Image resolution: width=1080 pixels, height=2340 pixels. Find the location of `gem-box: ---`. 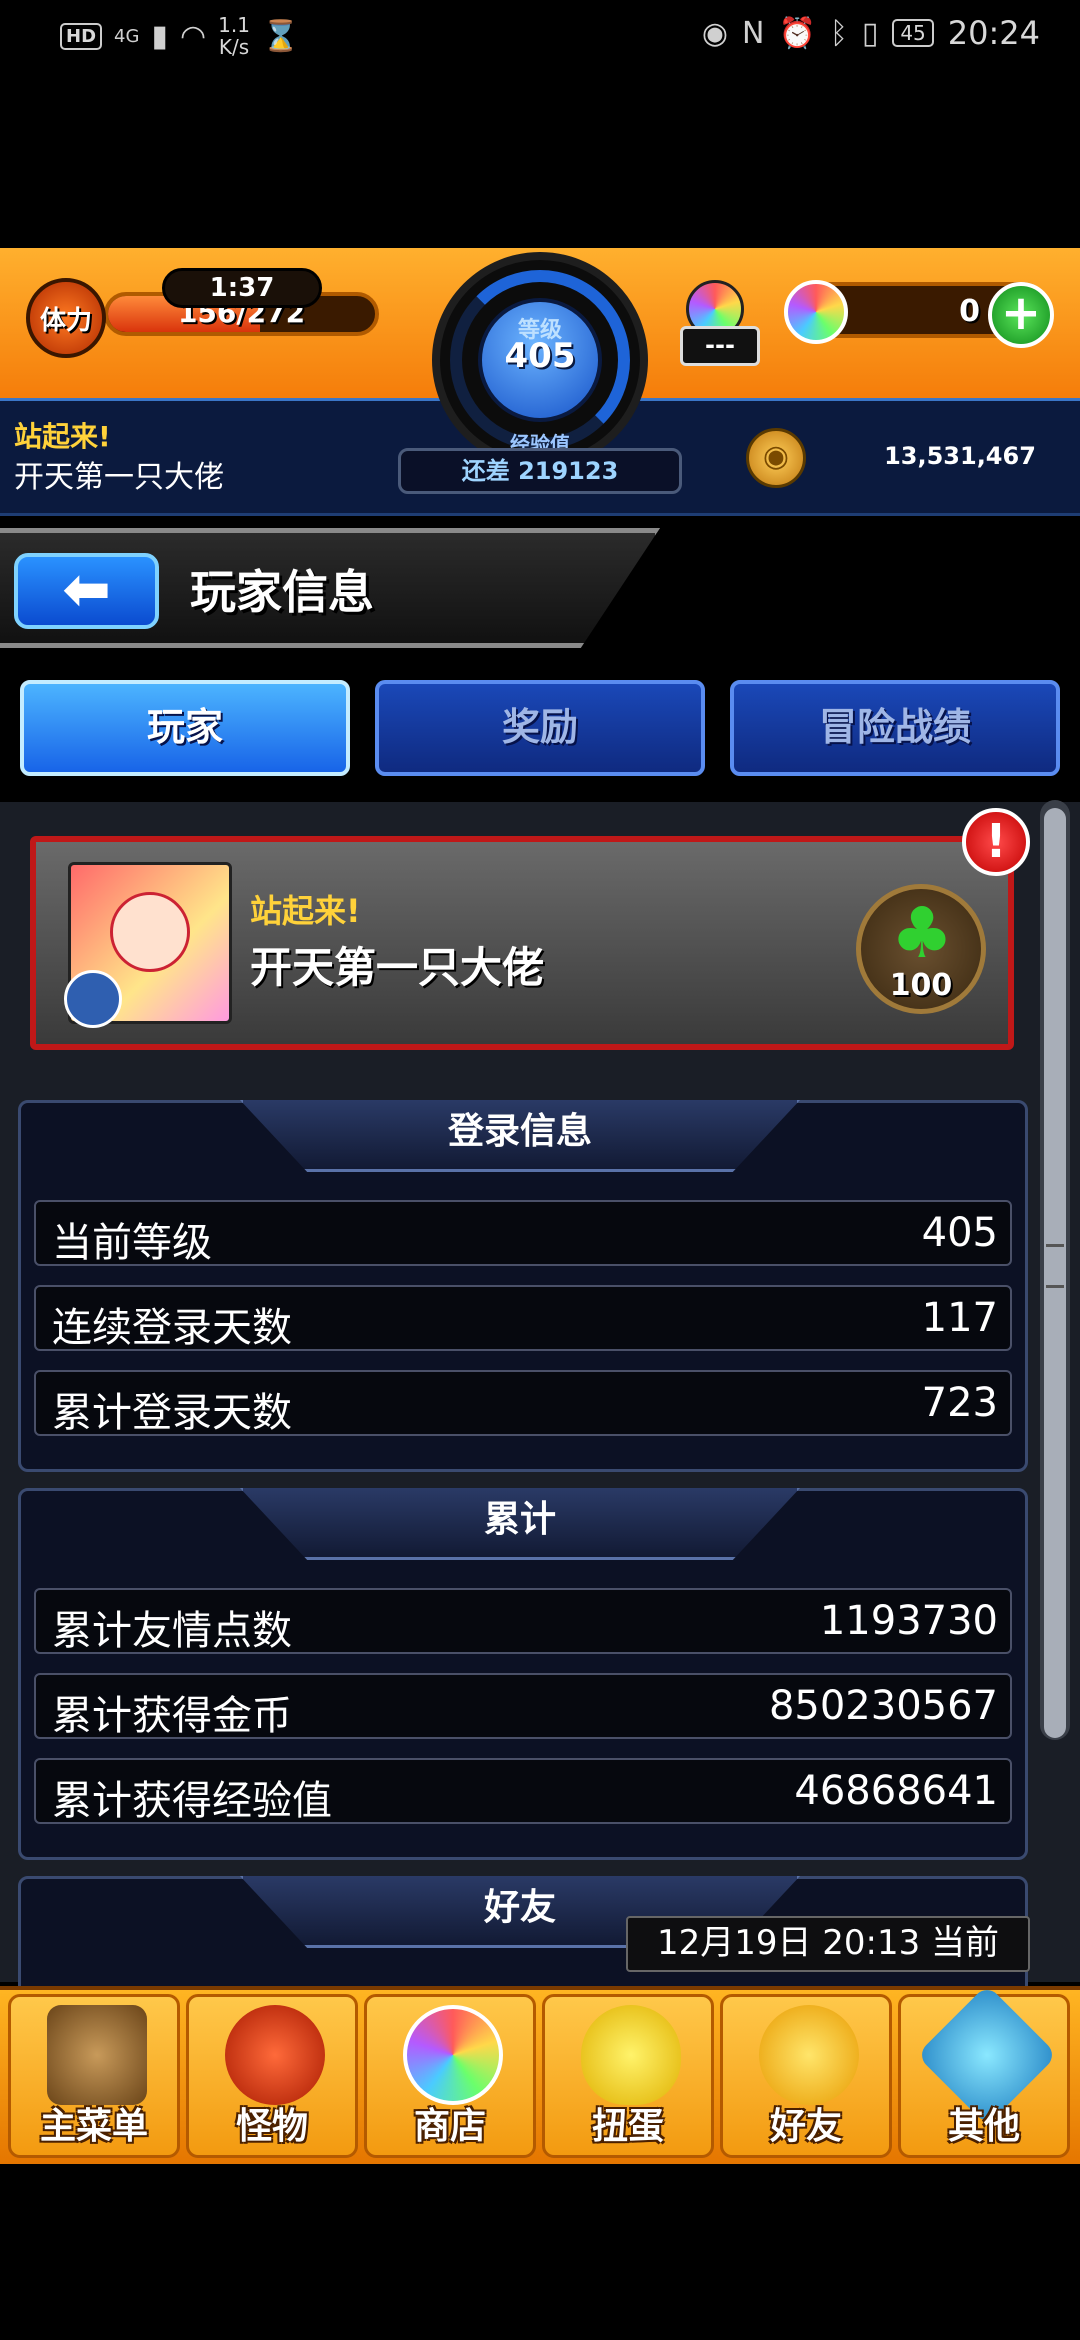

gem-box: --- is located at coordinates (720, 346).